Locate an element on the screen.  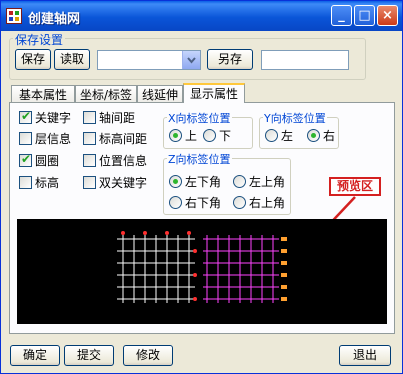
checkbox-keyword-label: 关键字 is located at coordinates (53, 118).